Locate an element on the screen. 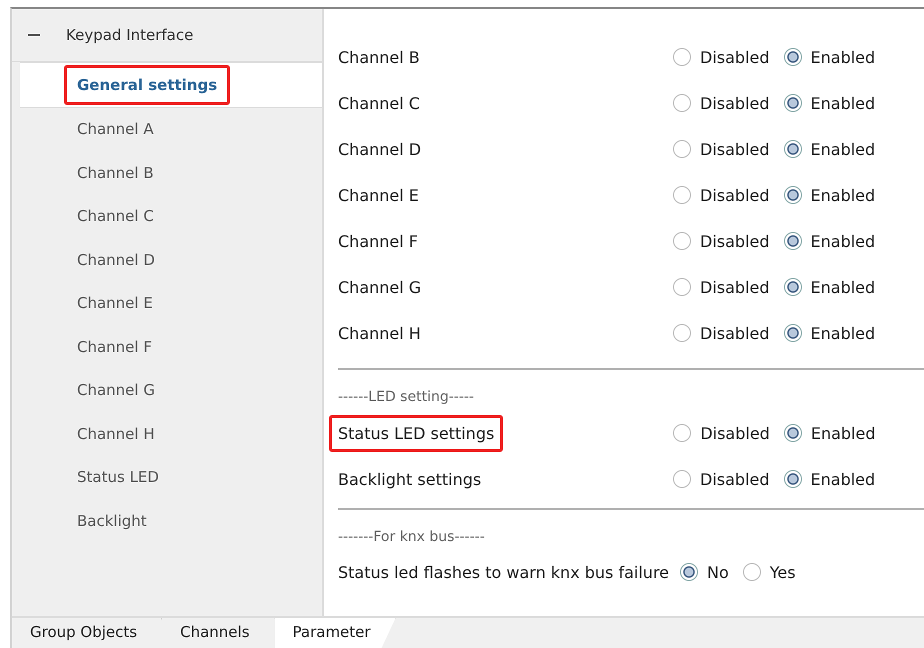 The width and height of the screenshot is (924, 648). section-heading: ------LED setting----- is located at coordinates (406, 397).